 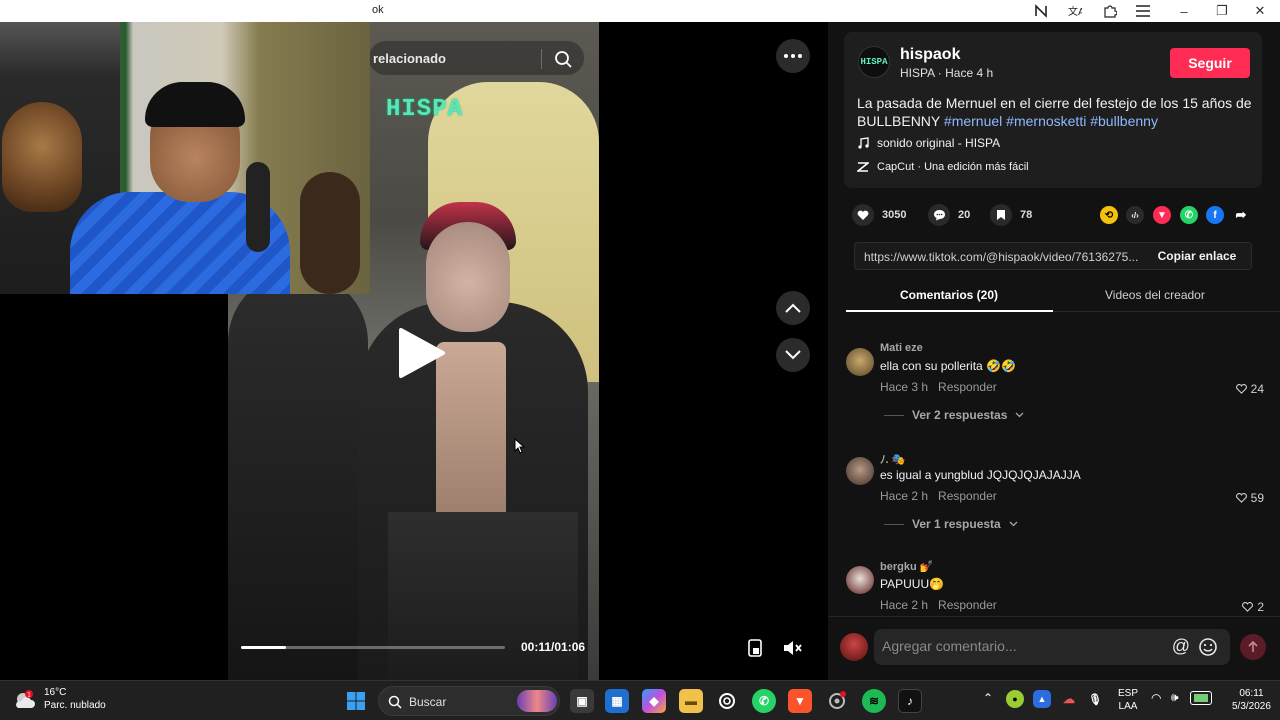 What do you see at coordinates (874, 701) in the screenshot?
I see `spotify-icon: ≋` at bounding box center [874, 701].